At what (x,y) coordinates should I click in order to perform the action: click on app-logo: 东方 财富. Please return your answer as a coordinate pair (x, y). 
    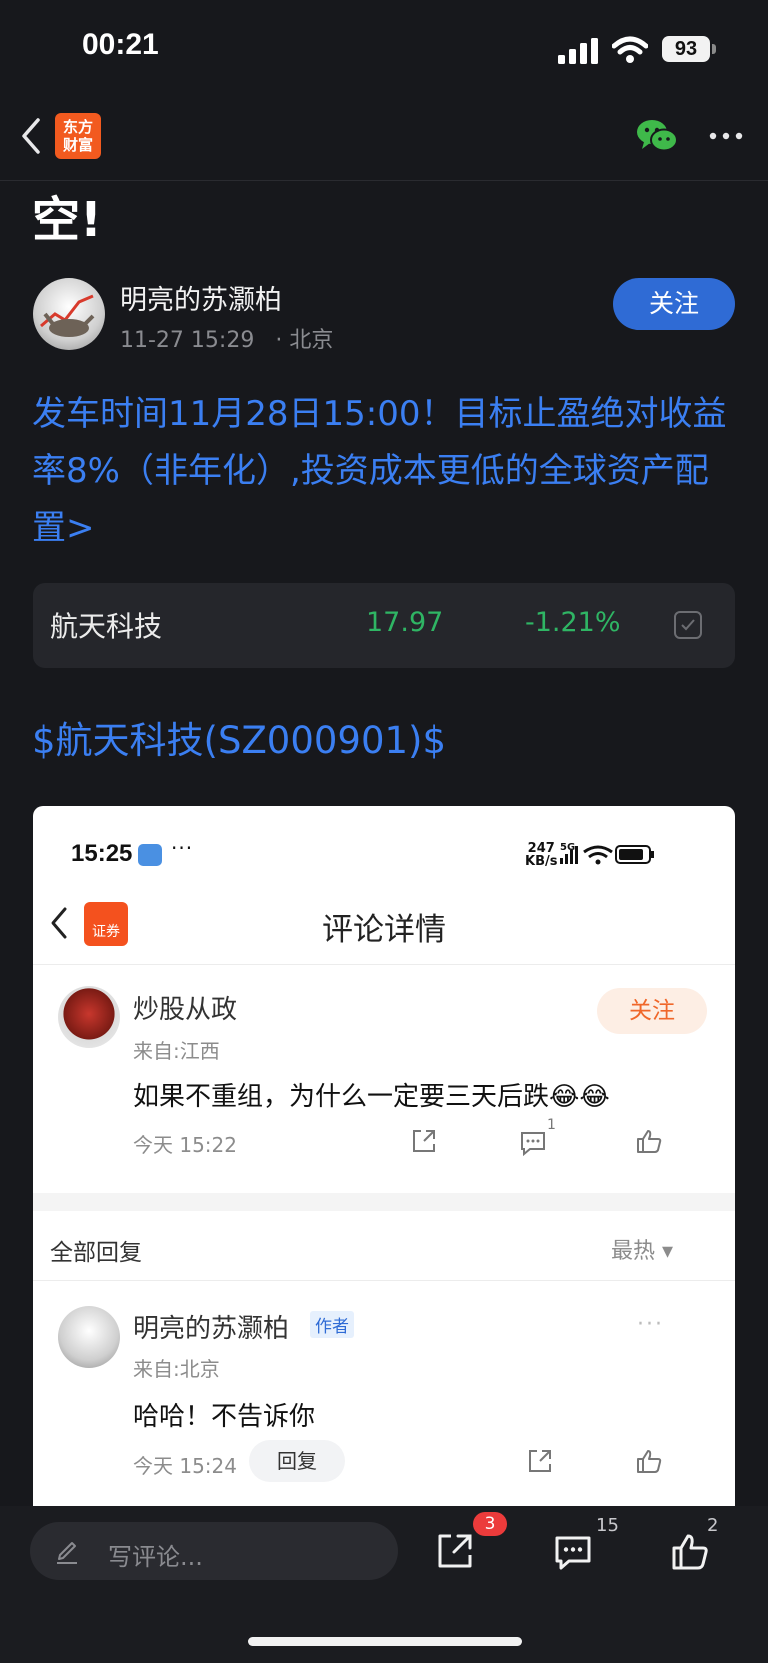
    Looking at the image, I should click on (78, 136).